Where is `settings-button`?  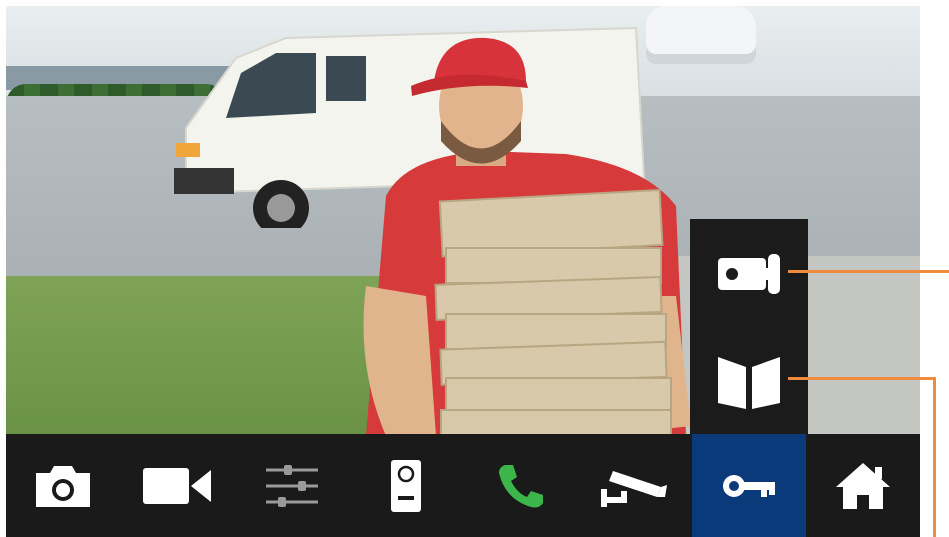 settings-button is located at coordinates (292, 485).